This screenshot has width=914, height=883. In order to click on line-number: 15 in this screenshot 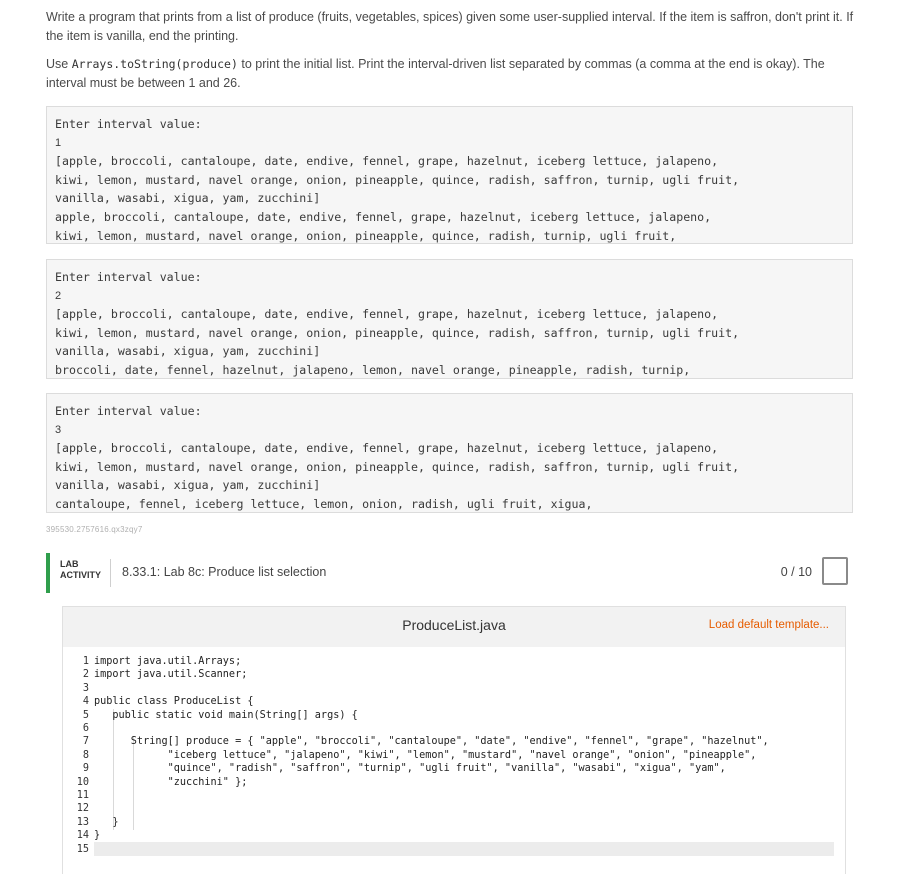, I will do `click(82, 849)`.